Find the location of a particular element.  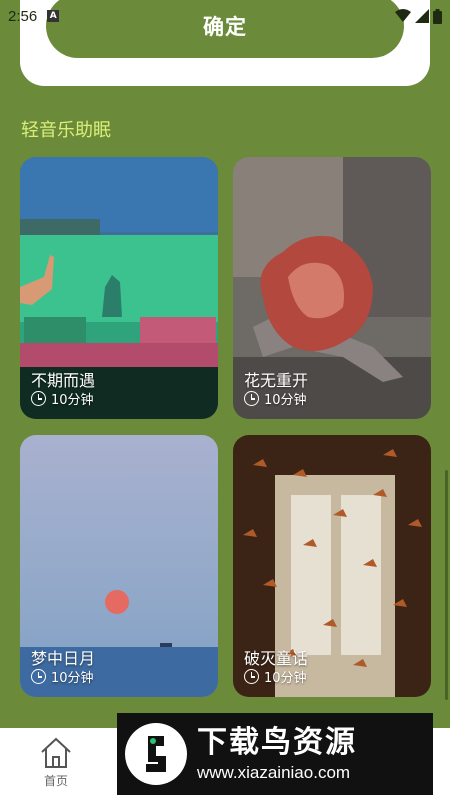

card-title: 梦中日月 is located at coordinates (63, 658).